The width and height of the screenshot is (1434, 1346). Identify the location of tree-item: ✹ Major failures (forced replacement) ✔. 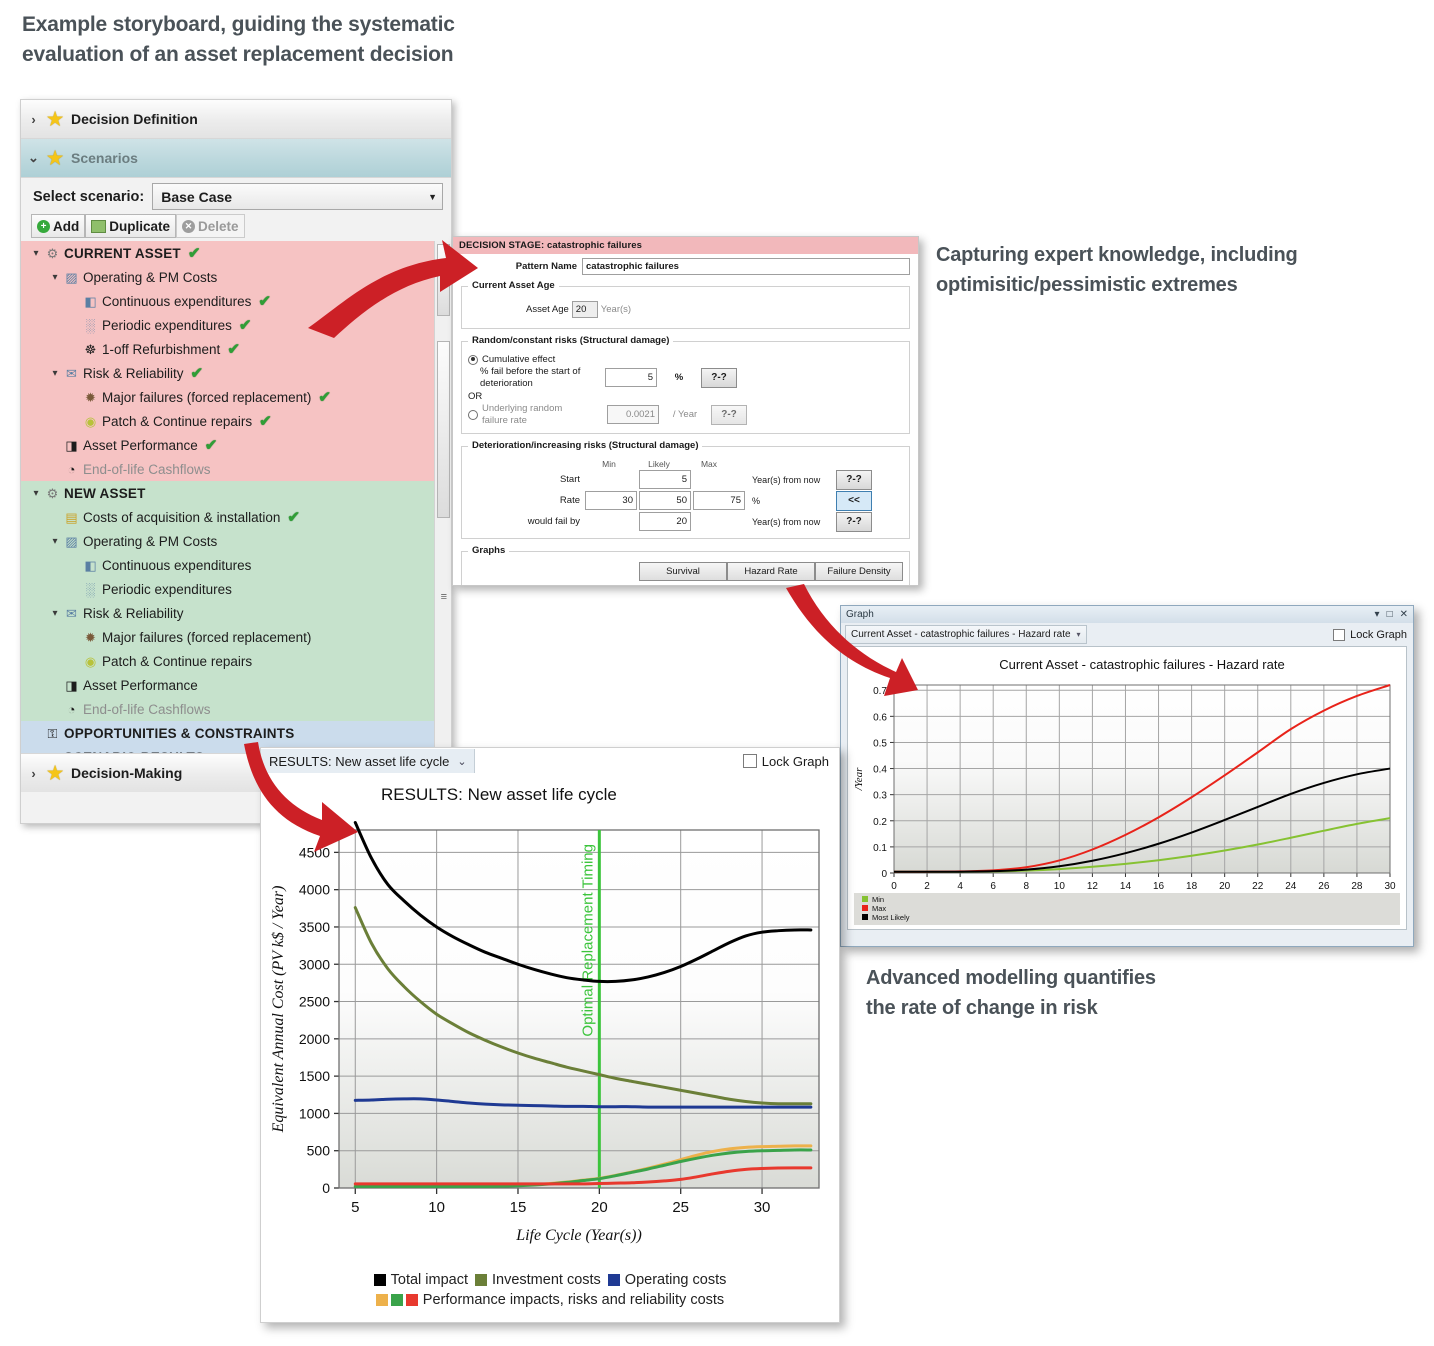
(228, 397).